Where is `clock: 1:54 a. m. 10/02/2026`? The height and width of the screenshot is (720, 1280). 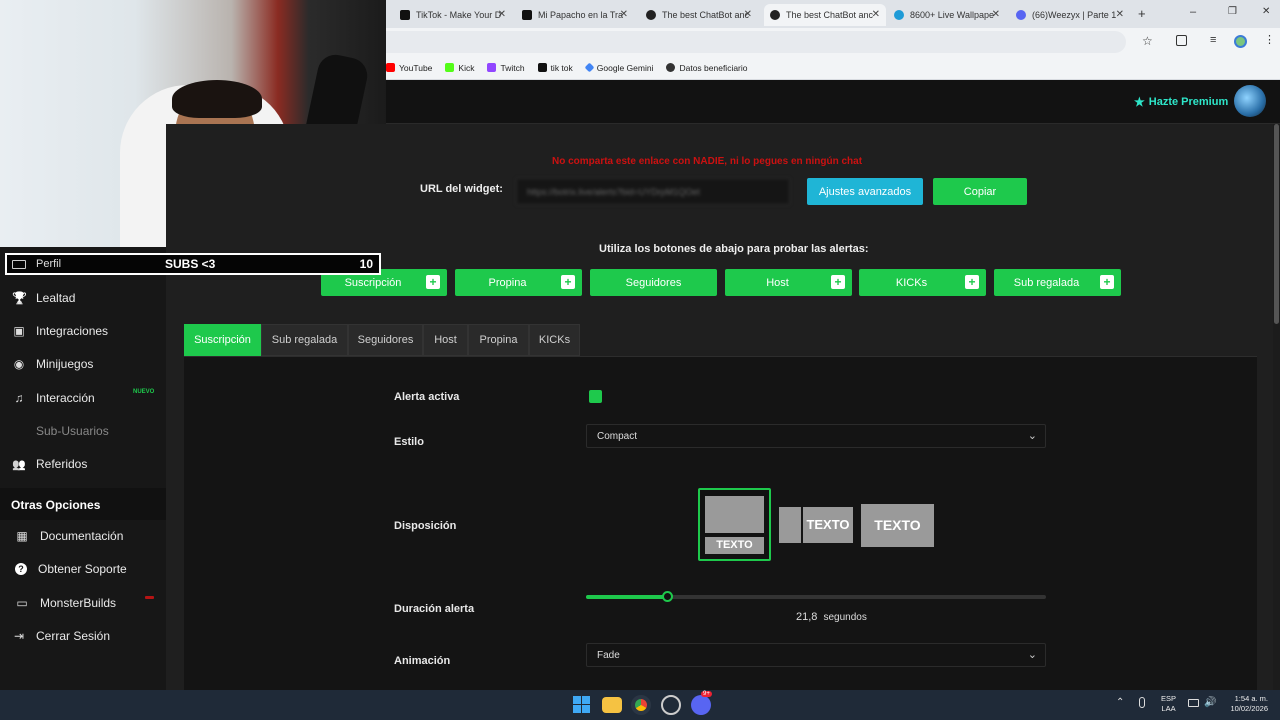 clock: 1:54 a. m. 10/02/2026 is located at coordinates (1245, 704).